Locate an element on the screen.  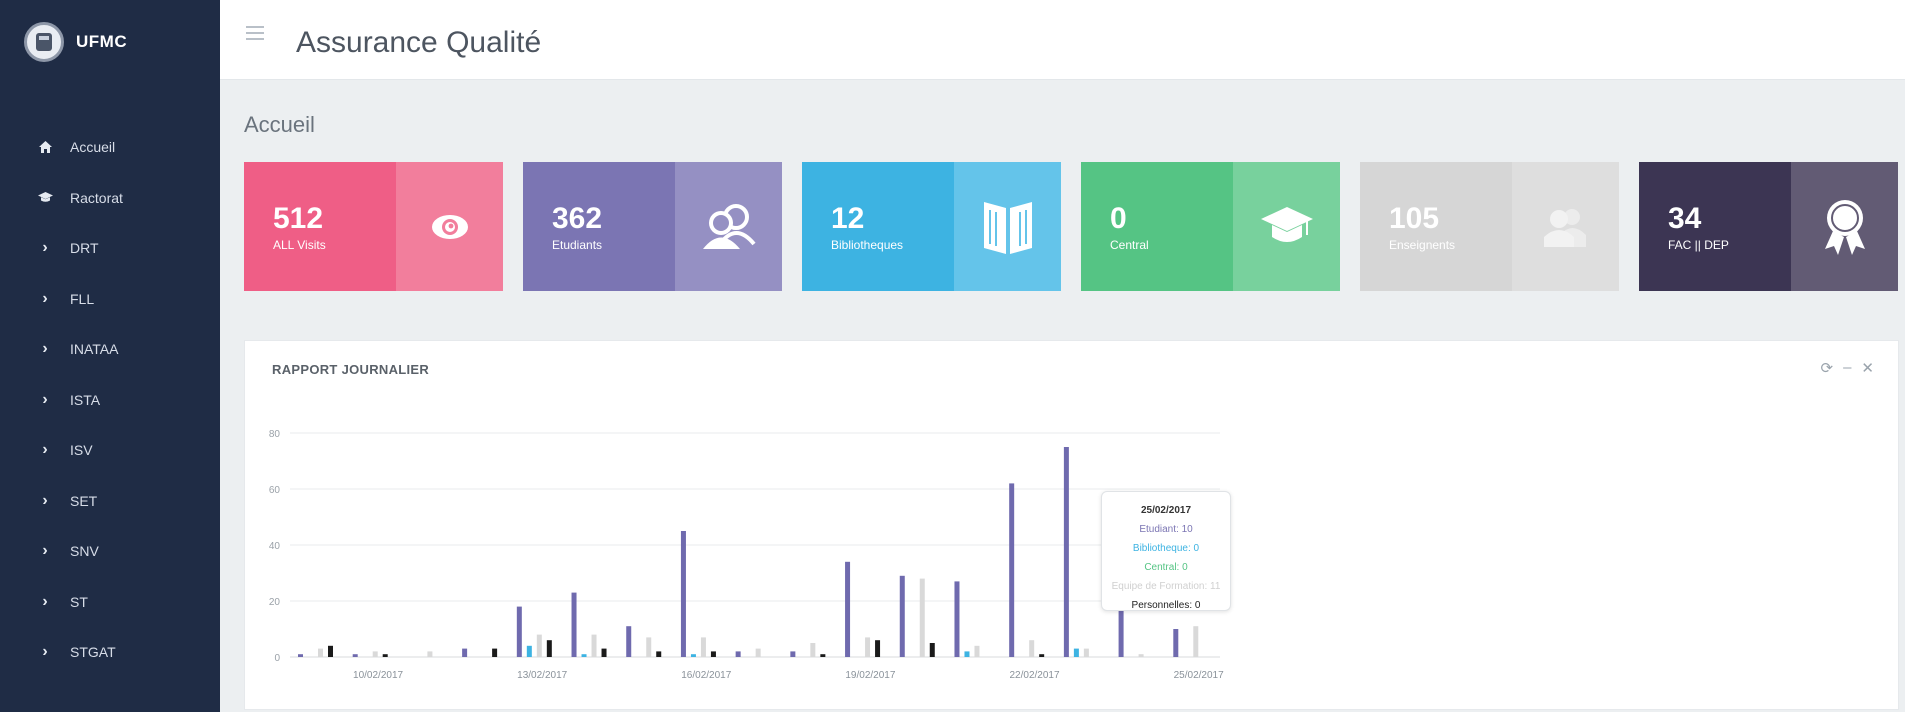
card-body: 34 FAC || DEP is located at coordinates (1715, 226).